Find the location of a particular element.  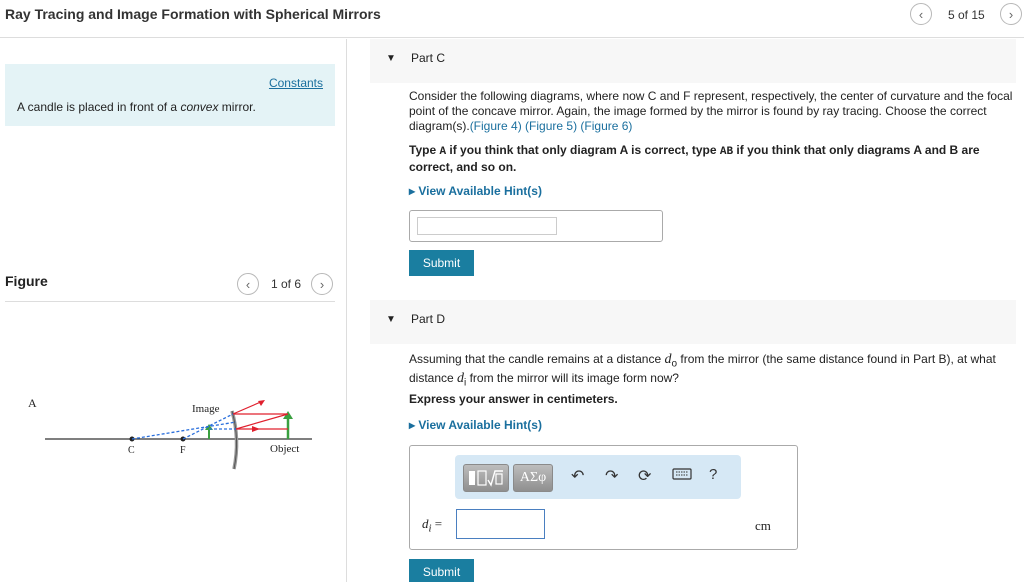

part-d-instructions: Express your answer in centimeters. is located at coordinates (513, 399).